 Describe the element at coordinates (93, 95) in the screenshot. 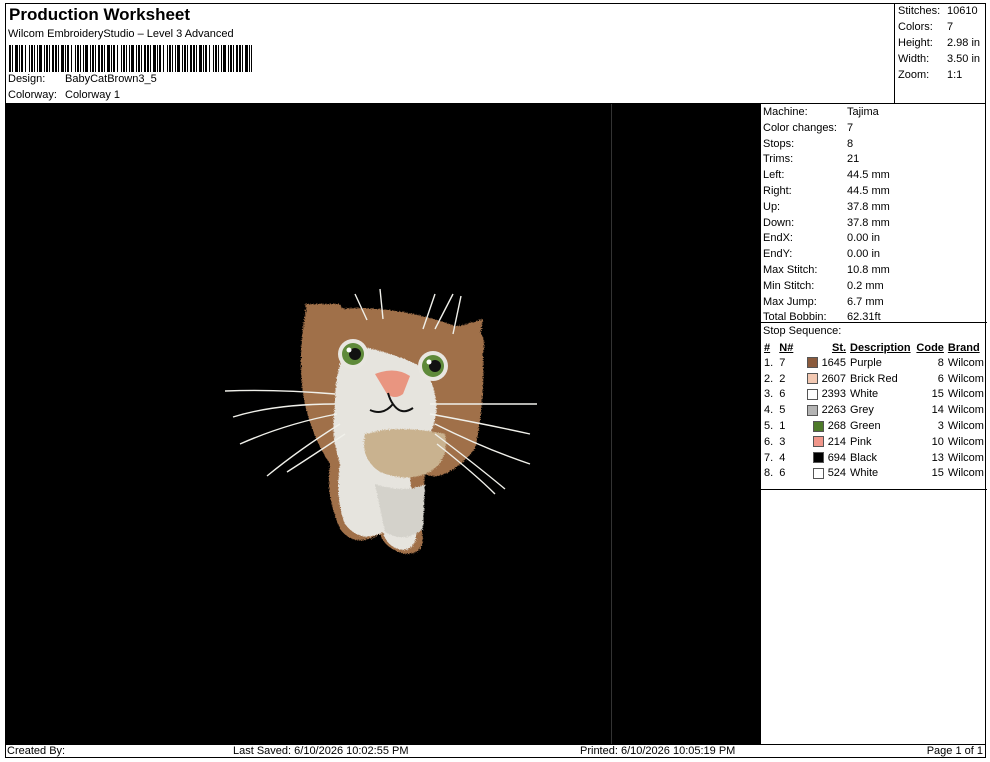

I see `colorway-value: Colorway 1` at that location.